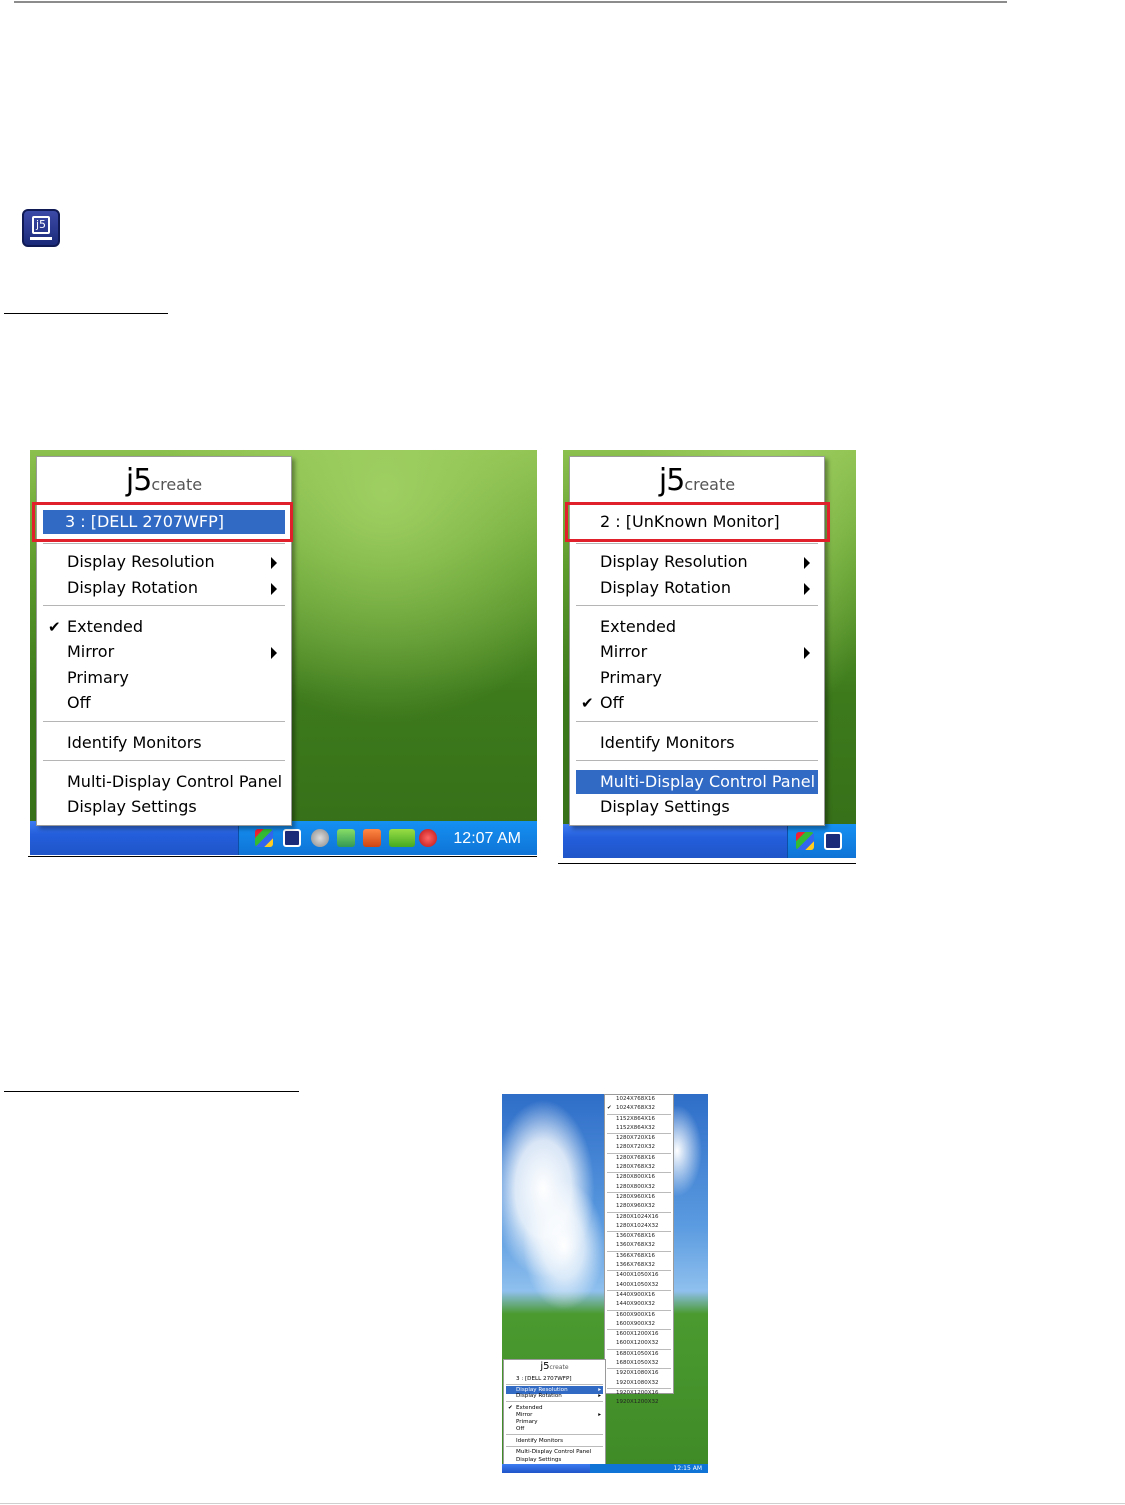  Describe the element at coordinates (649, 1468) in the screenshot. I see `system-tray: 12:15 AM` at that location.